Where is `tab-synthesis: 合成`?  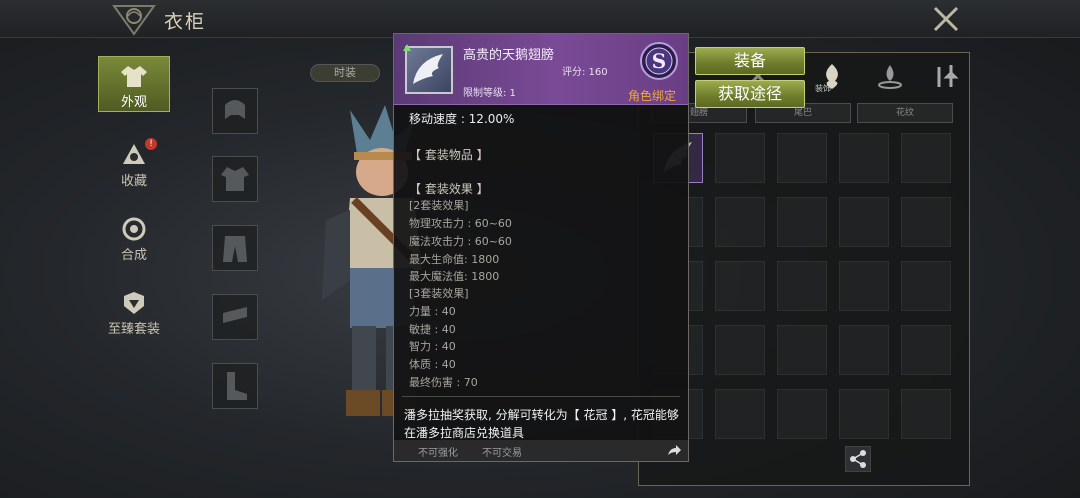
tab-synthesis: 合成 is located at coordinates (134, 238).